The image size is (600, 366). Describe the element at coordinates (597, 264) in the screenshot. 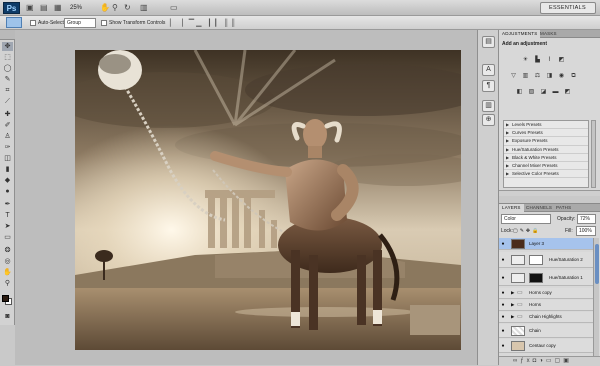

I see `layers-scroll-thumb` at that location.